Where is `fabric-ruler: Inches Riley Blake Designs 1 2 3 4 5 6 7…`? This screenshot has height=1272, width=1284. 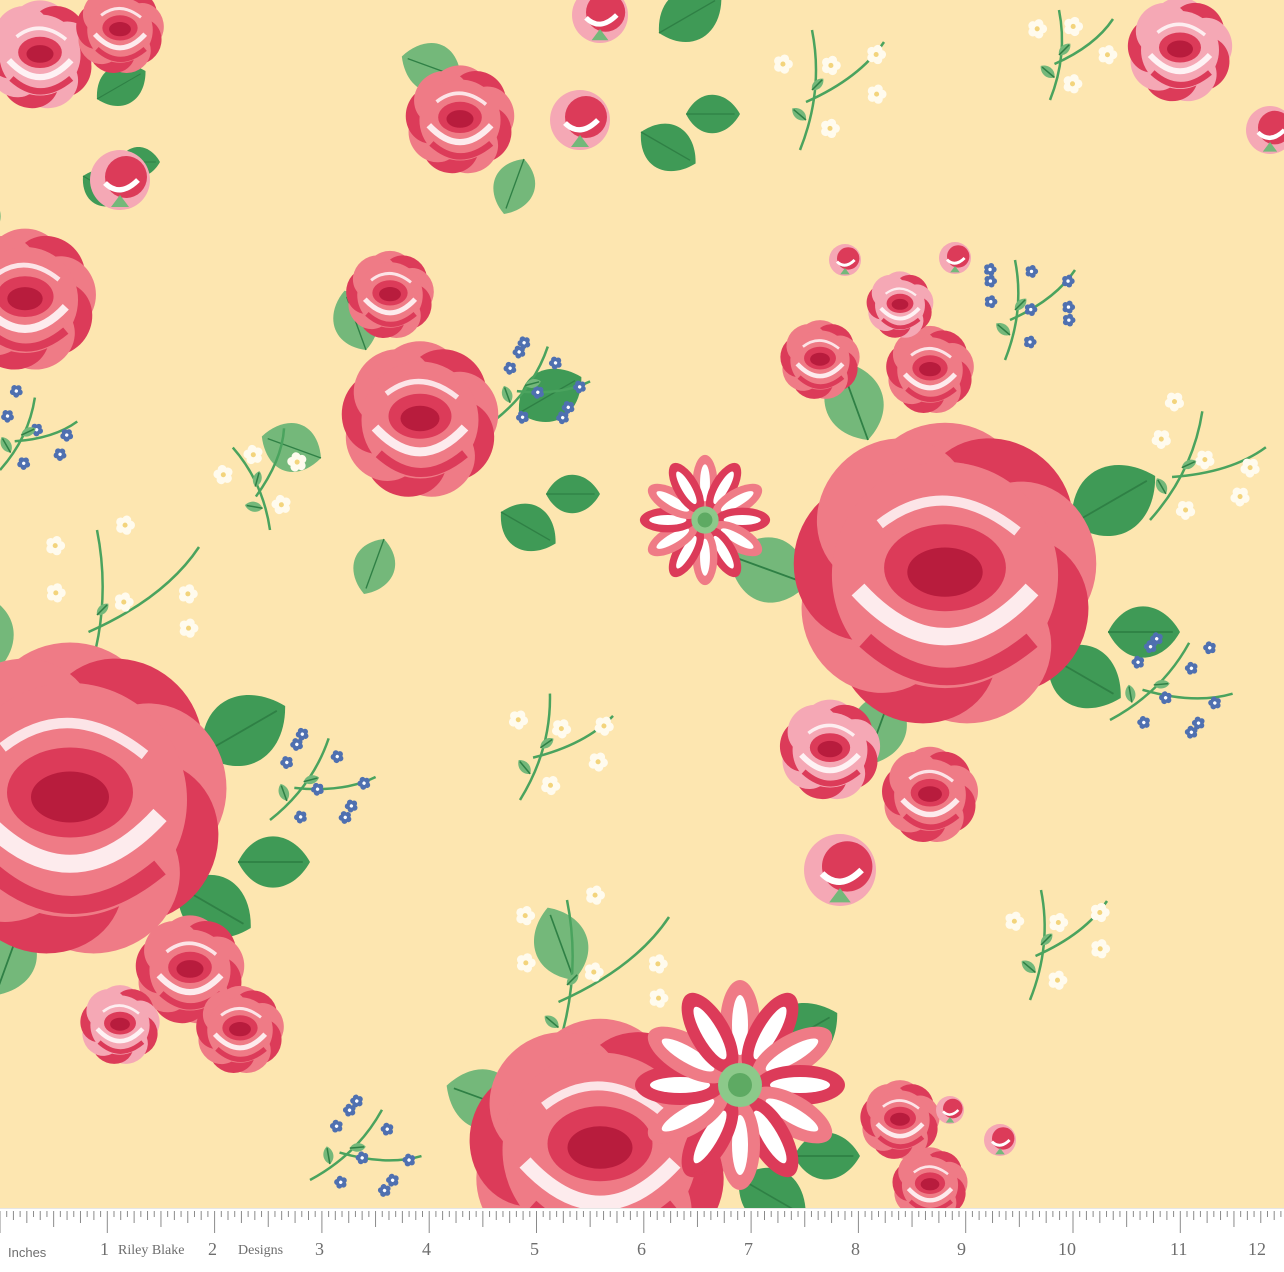
fabric-ruler: Inches Riley Blake Designs 1 2 3 4 5 6 7… is located at coordinates (642, 1240).